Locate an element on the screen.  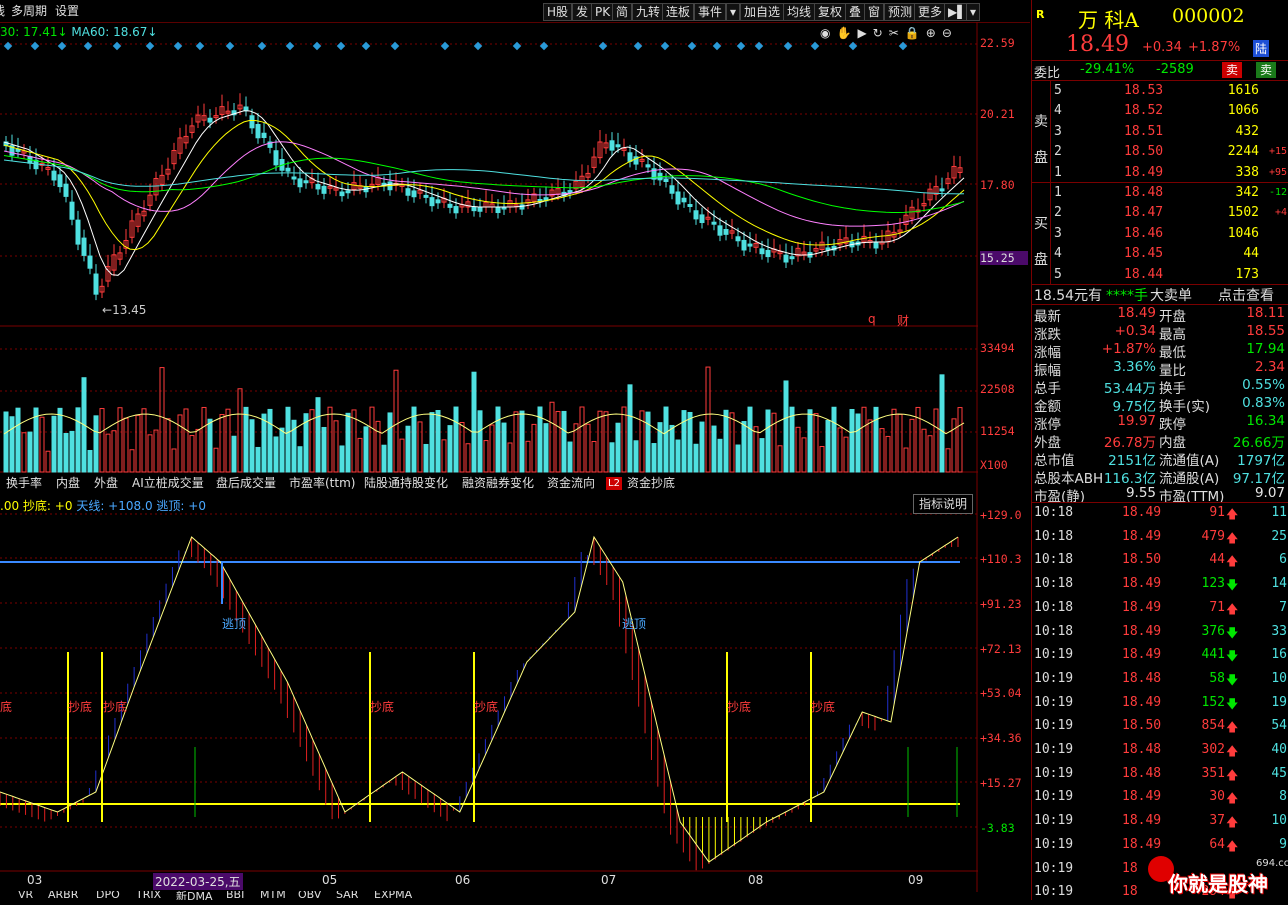
tab-new-dma: 新DMA is located at coordinates (194, 895).